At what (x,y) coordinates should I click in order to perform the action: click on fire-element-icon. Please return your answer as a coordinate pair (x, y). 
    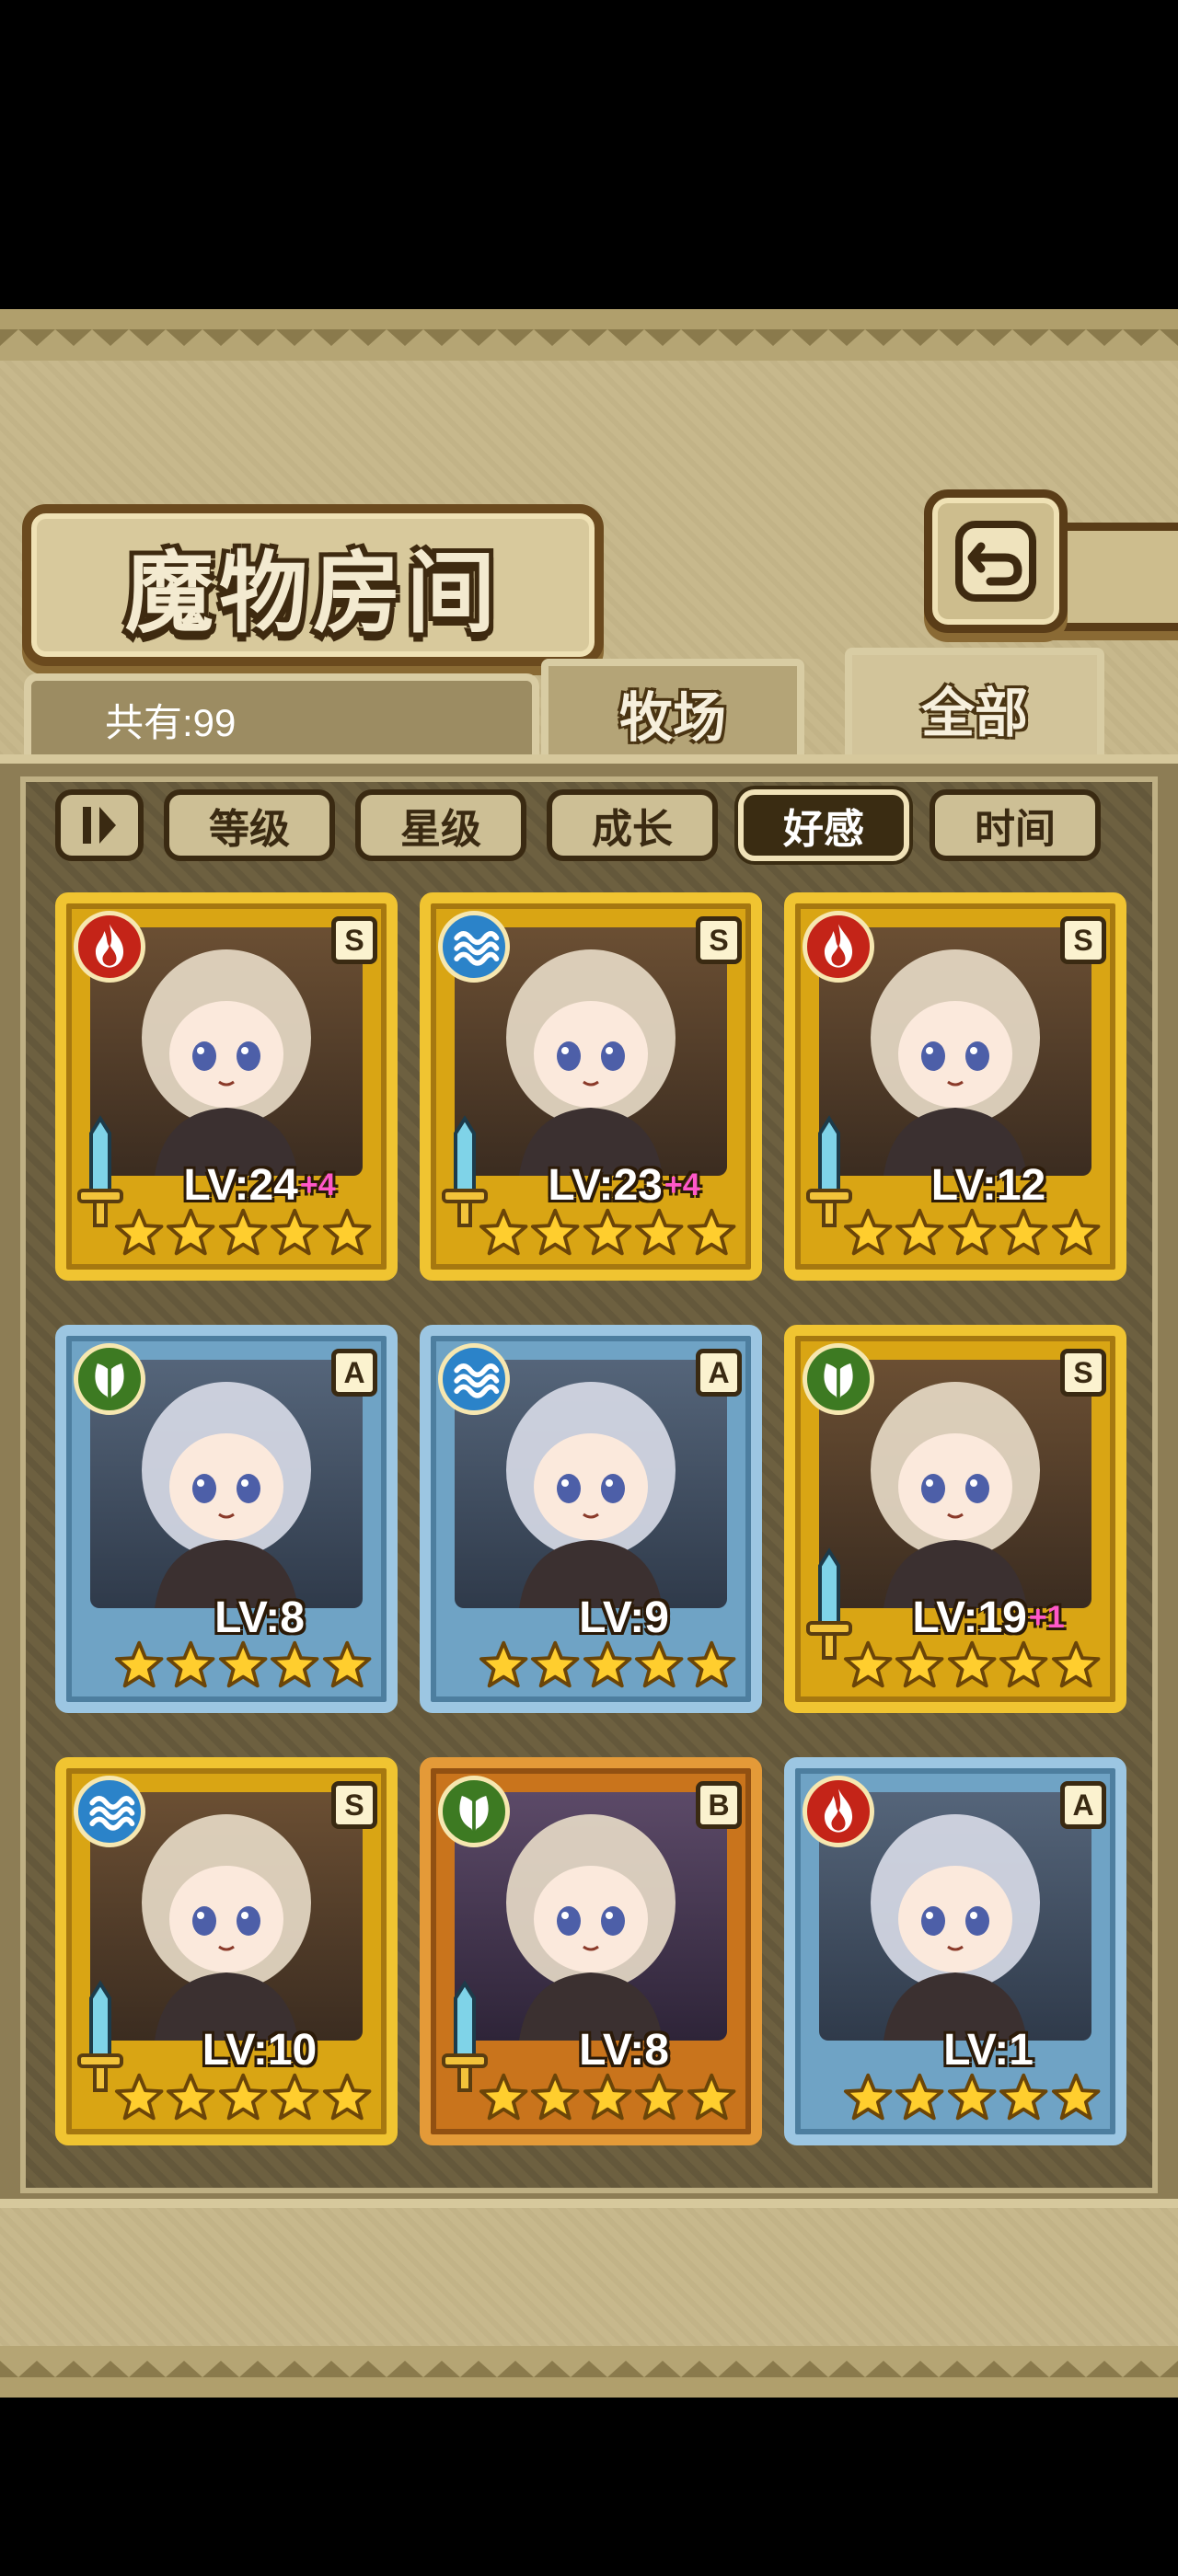
    Looking at the image, I should click on (838, 1811).